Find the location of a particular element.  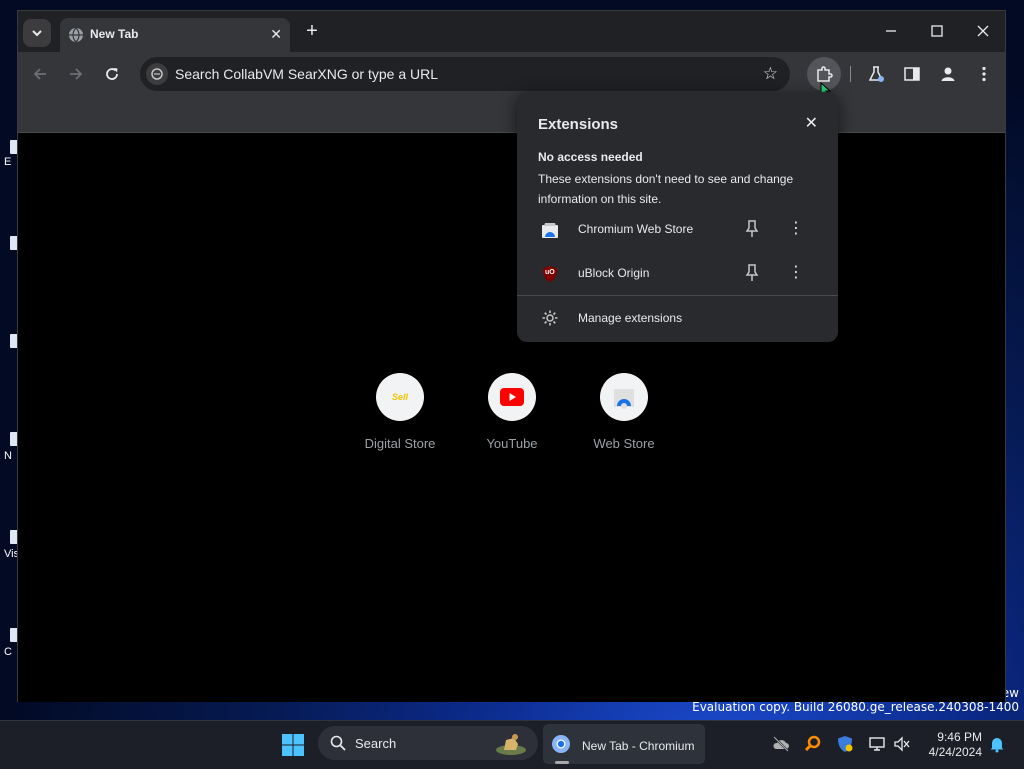

flask-icon is located at coordinates (876, 74).